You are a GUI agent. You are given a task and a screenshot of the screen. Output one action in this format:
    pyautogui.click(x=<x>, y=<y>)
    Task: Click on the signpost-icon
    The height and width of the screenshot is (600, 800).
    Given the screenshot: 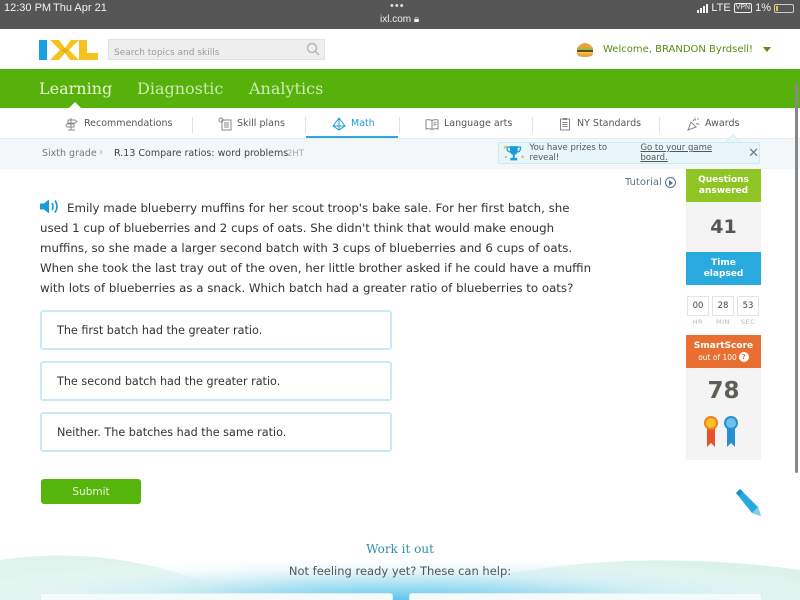 What is the action you would take?
    pyautogui.click(x=71, y=123)
    